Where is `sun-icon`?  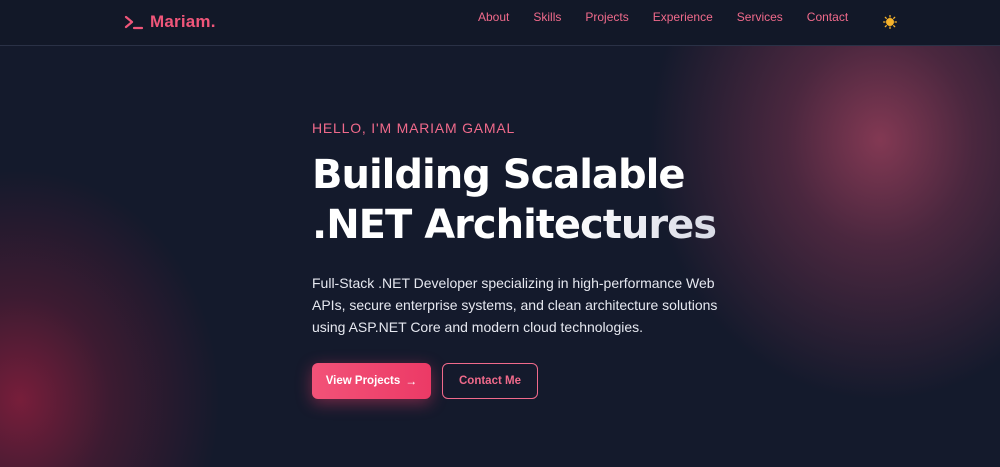
sun-icon is located at coordinates (890, 22).